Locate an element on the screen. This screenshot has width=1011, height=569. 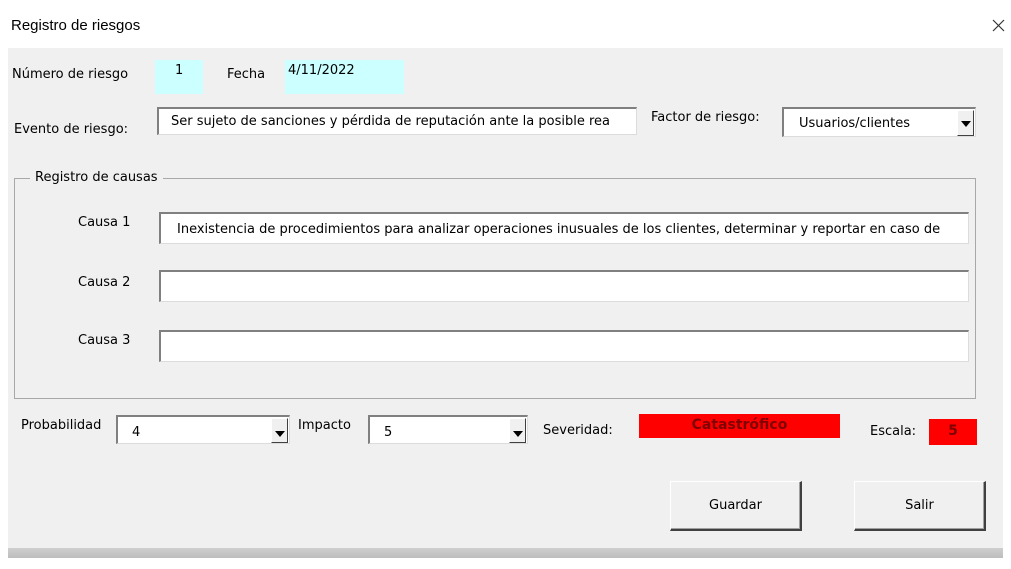
window-bottom-edge is located at coordinates (505, 553).